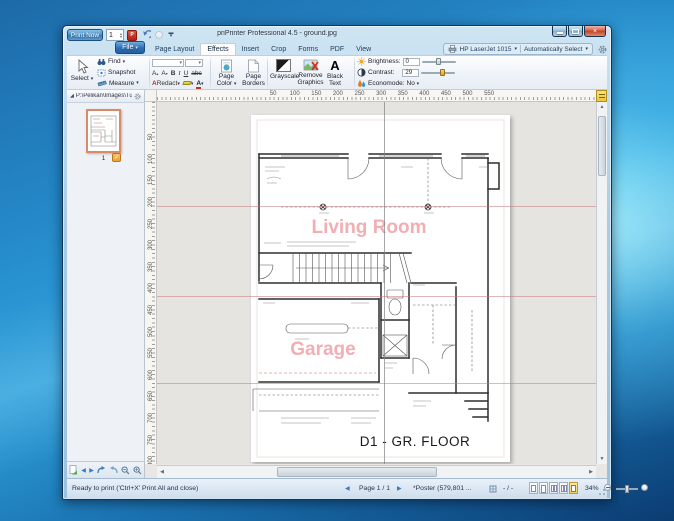  I want to click on find-button: Find ▾, so click(118, 62).